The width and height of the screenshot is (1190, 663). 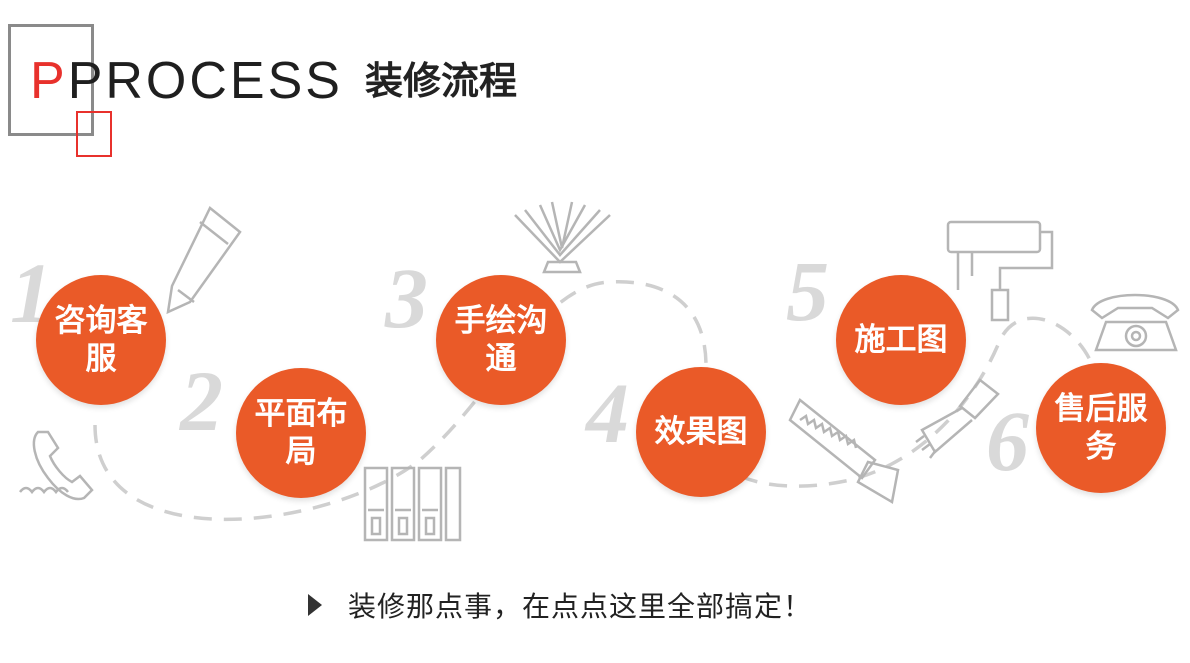 I want to click on step-number-5: 5, so click(x=807, y=291).